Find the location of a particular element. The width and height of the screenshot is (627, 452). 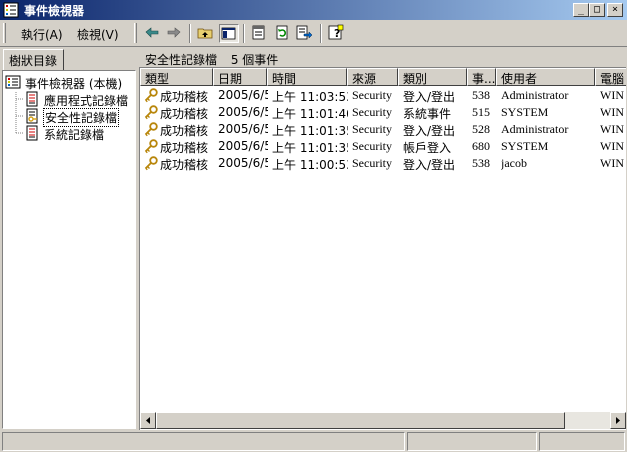

results-pane-header: 安全性記錄檔 5 個事件 is located at coordinates (383, 58).